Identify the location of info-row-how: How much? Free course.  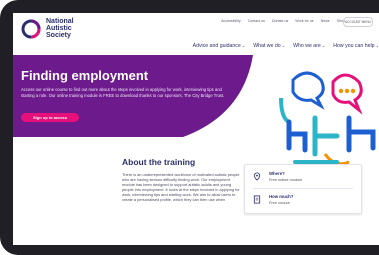
(303, 202).